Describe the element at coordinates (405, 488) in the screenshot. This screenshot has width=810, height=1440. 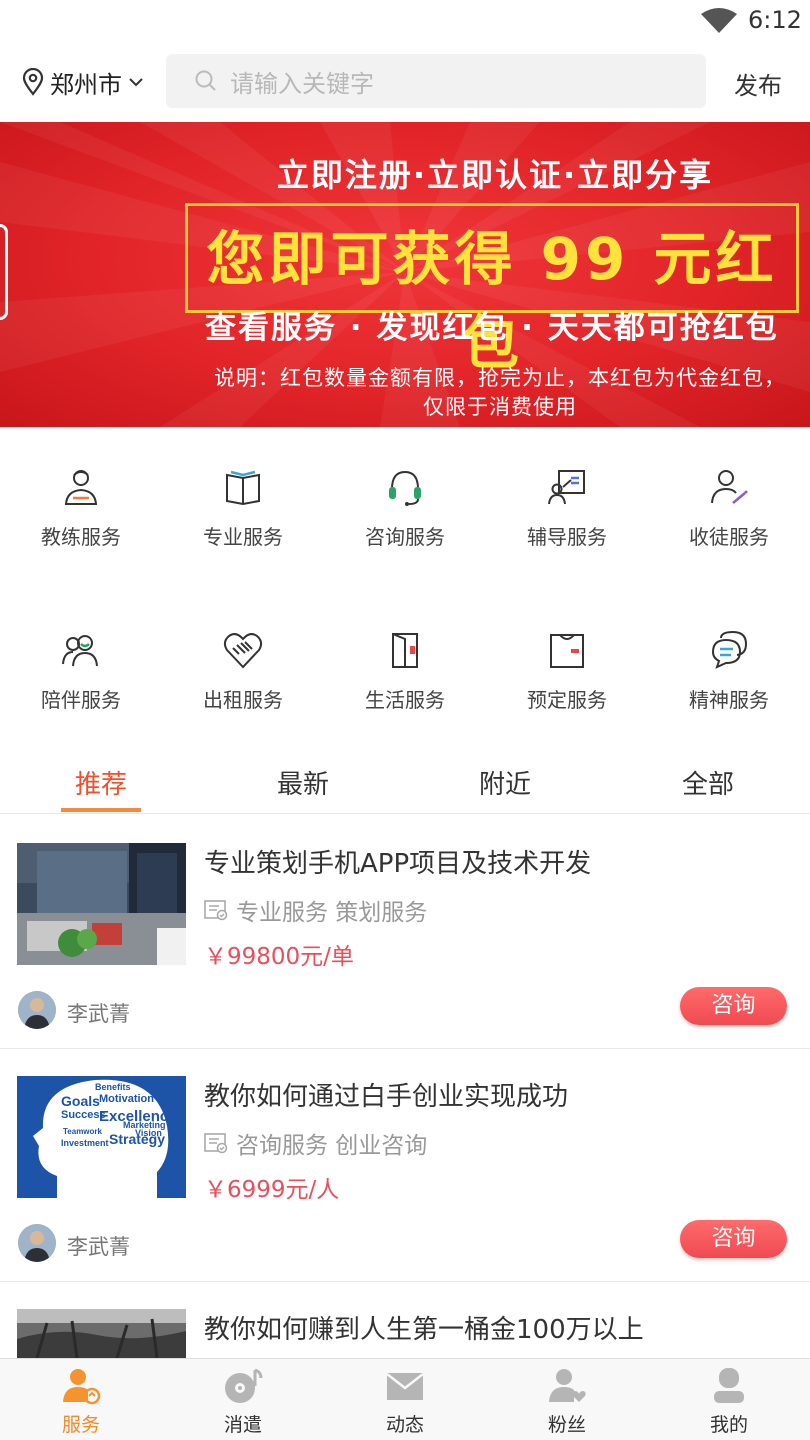
I see `headset-icon` at that location.